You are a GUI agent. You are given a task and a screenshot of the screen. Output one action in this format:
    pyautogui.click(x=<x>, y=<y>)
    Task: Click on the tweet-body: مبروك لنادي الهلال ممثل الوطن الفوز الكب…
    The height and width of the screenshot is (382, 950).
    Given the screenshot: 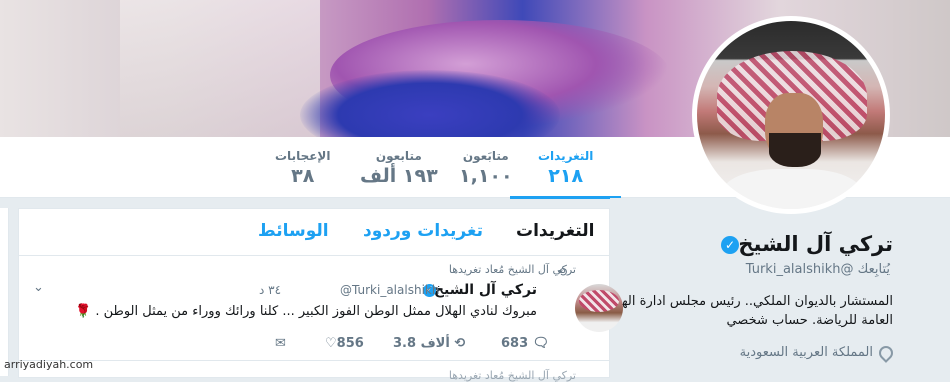 What is the action you would take?
    pyautogui.click(x=316, y=311)
    